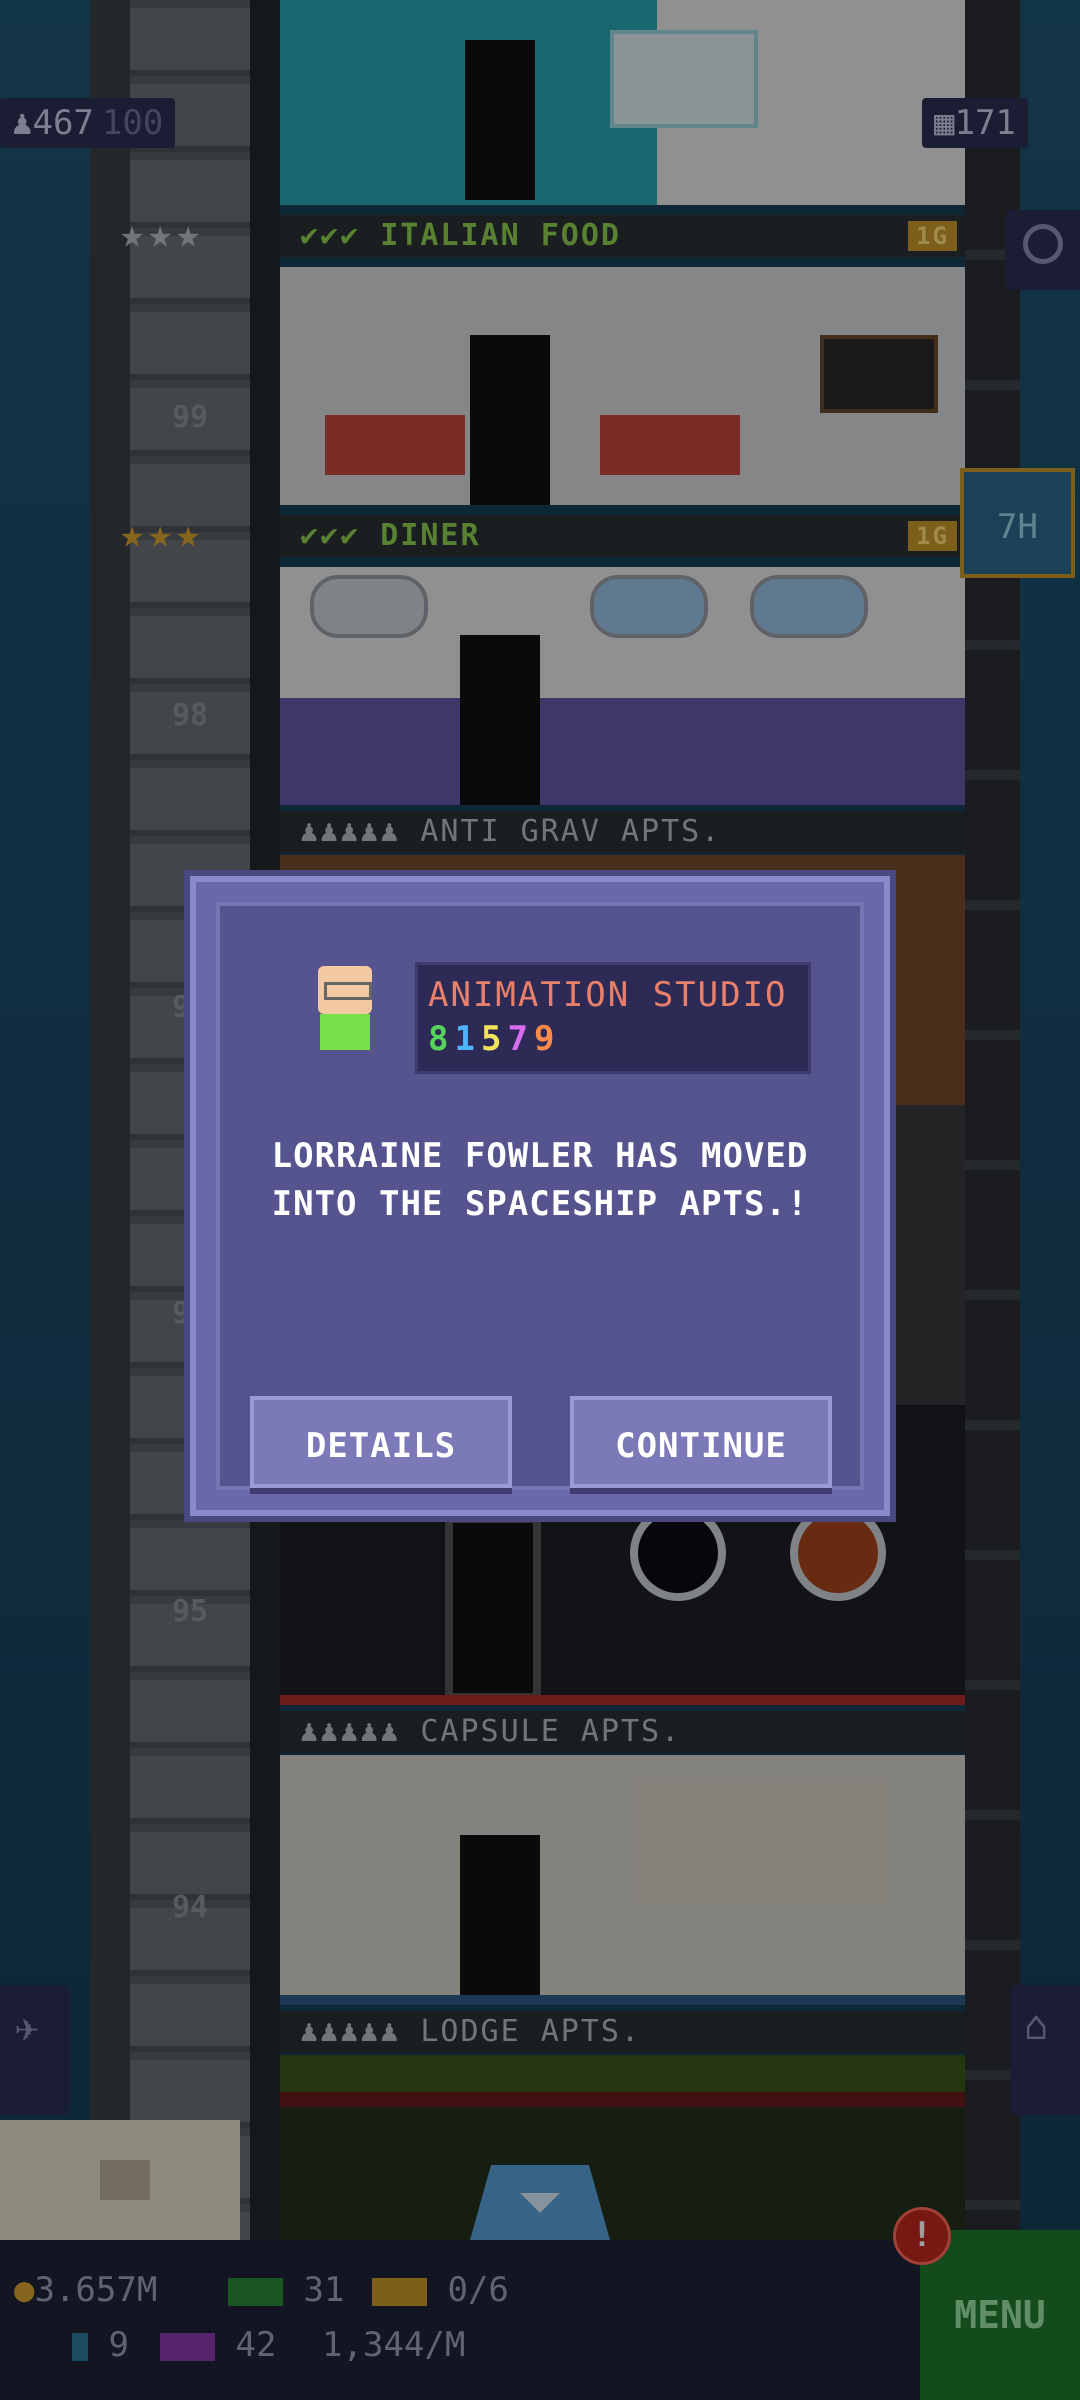 This screenshot has width=1080, height=2400. Describe the element at coordinates (345, 1032) in the screenshot. I see `avatar-shirt` at that location.